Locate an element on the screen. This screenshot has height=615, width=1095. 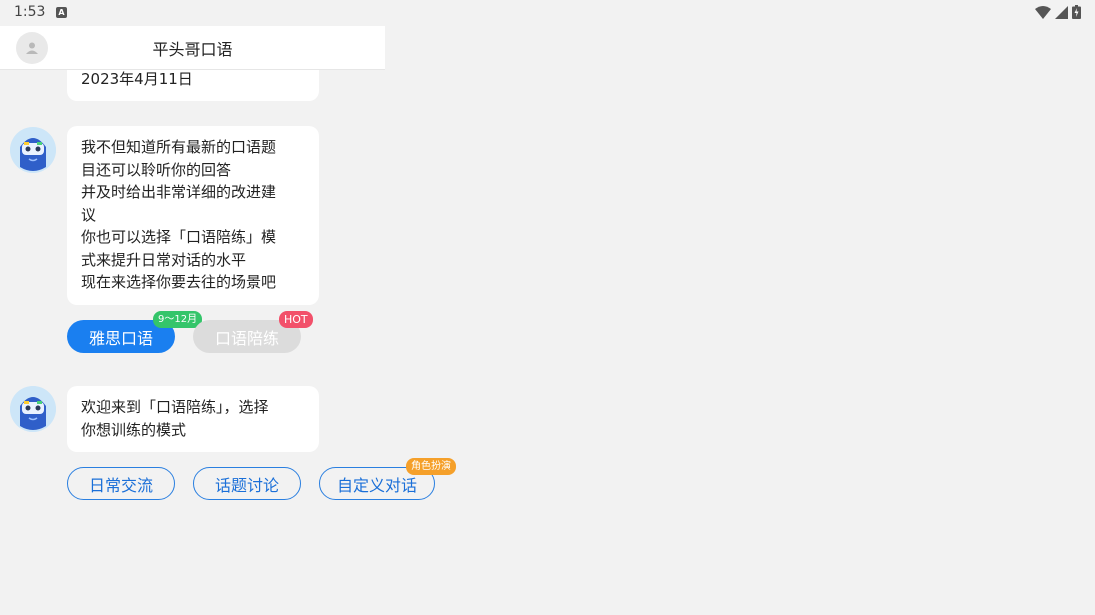
status-time: 1:53 is located at coordinates (30, 12).